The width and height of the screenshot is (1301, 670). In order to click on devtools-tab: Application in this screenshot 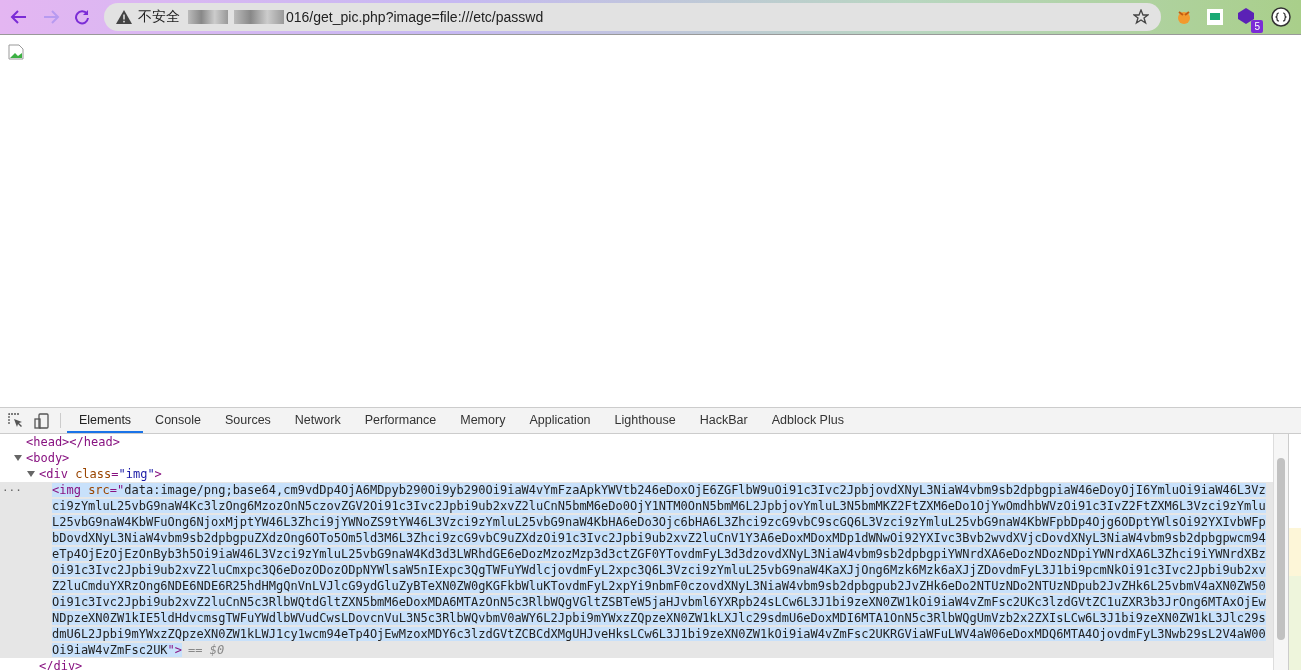, I will do `click(560, 420)`.